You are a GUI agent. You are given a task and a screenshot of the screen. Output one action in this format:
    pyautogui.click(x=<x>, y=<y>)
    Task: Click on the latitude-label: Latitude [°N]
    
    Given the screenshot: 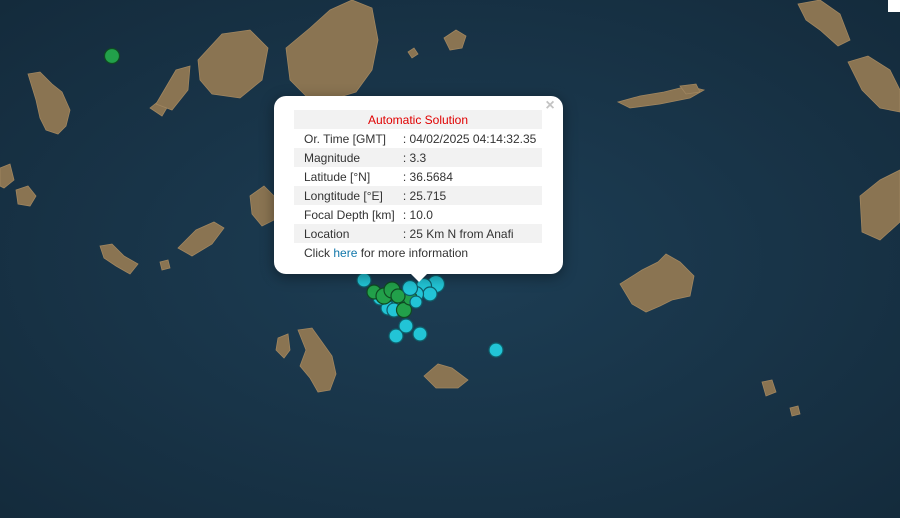 What is the action you would take?
    pyautogui.click(x=337, y=176)
    